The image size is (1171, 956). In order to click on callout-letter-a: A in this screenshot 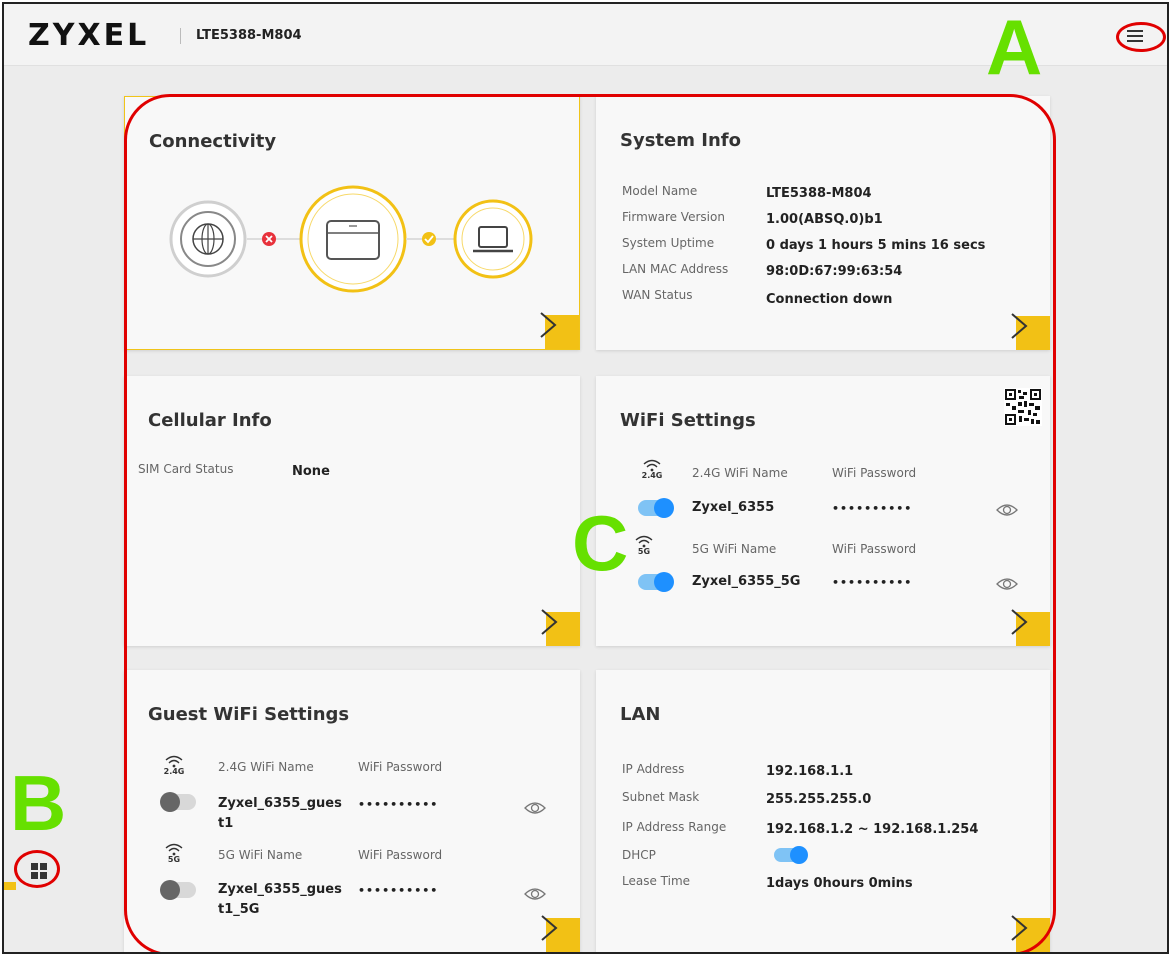, I will do `click(1014, 47)`.